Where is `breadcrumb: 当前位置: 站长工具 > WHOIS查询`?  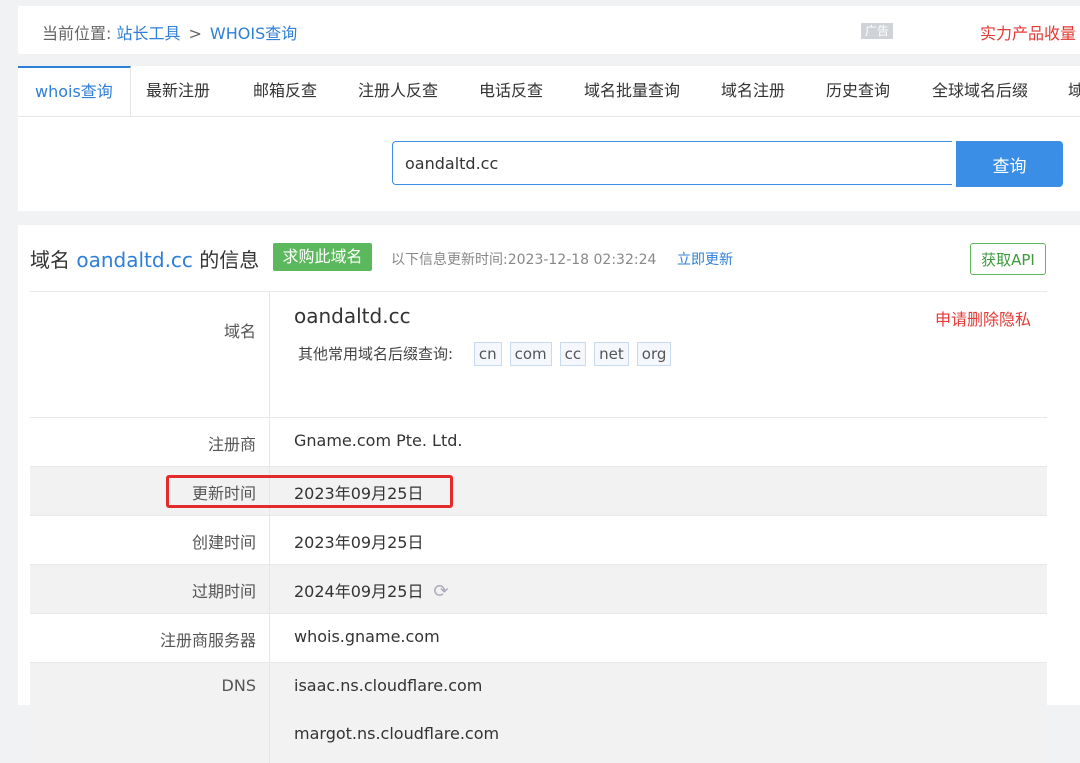
breadcrumb: 当前位置: 站长工具 > WHOIS查询 is located at coordinates (169, 32).